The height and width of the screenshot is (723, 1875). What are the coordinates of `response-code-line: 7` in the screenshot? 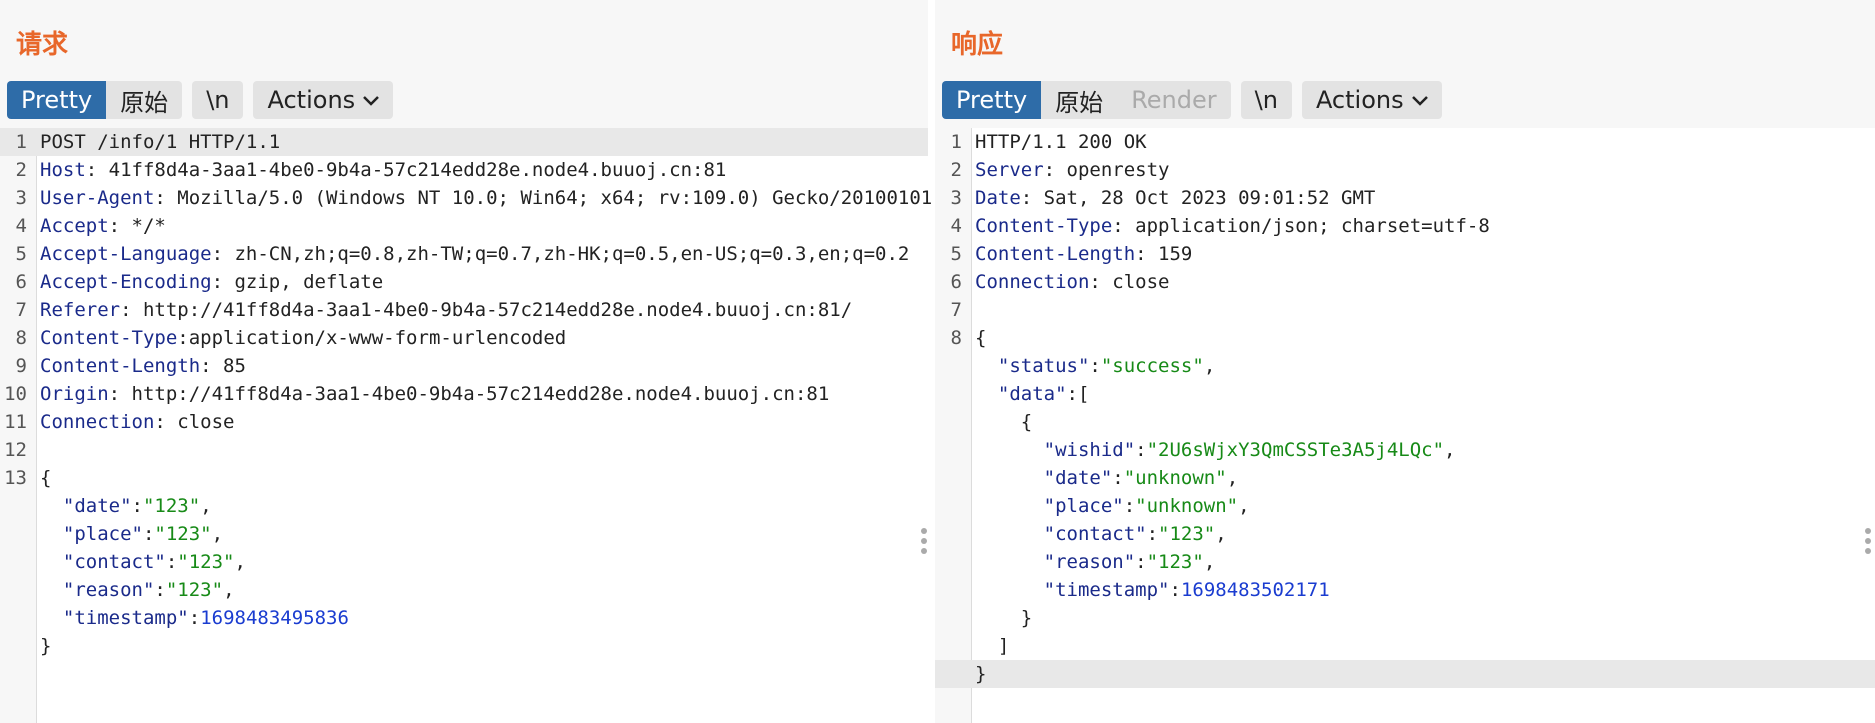 It's located at (1405, 310).